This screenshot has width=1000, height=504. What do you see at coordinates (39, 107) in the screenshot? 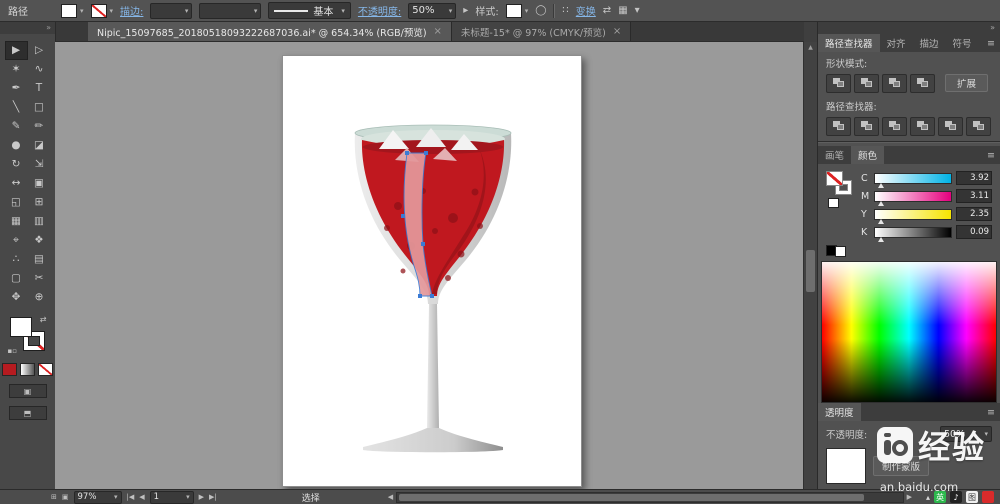
I see `rectangle-tool: □` at bounding box center [39, 107].